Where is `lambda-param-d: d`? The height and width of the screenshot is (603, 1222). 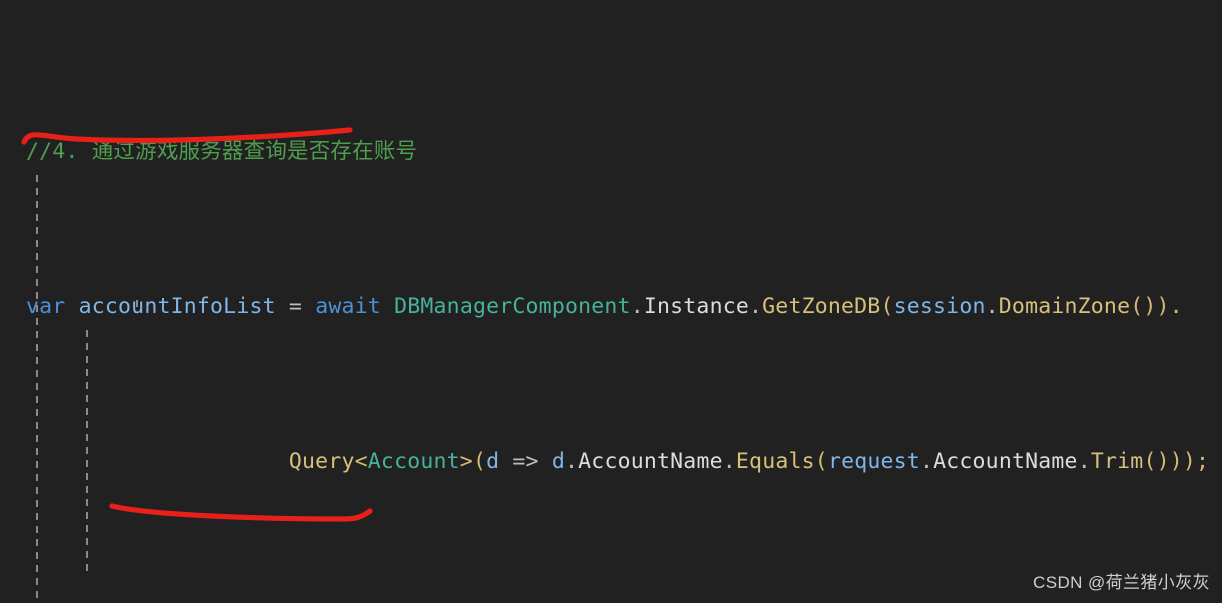 lambda-param-d: d is located at coordinates (493, 461).